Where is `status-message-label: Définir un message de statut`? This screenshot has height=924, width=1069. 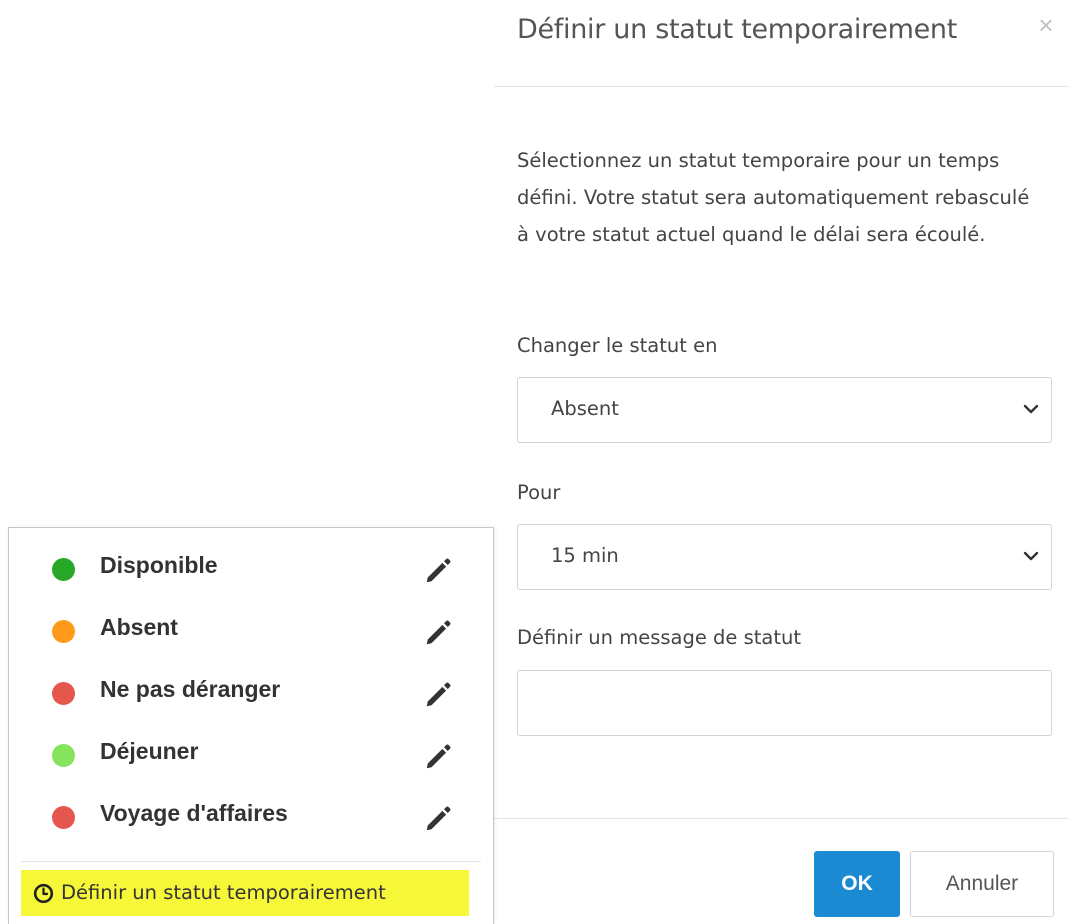
status-message-label: Définir un message de statut is located at coordinates (659, 637).